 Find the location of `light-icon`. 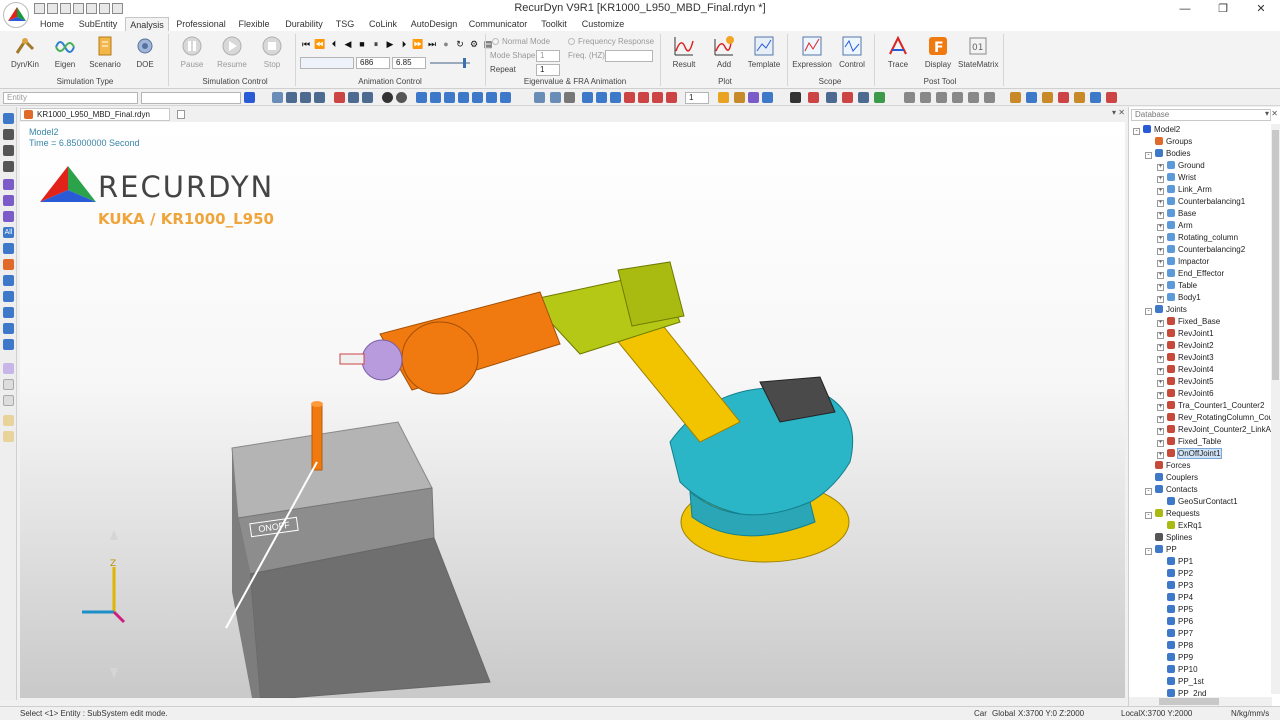

light-icon is located at coordinates (767, 97).